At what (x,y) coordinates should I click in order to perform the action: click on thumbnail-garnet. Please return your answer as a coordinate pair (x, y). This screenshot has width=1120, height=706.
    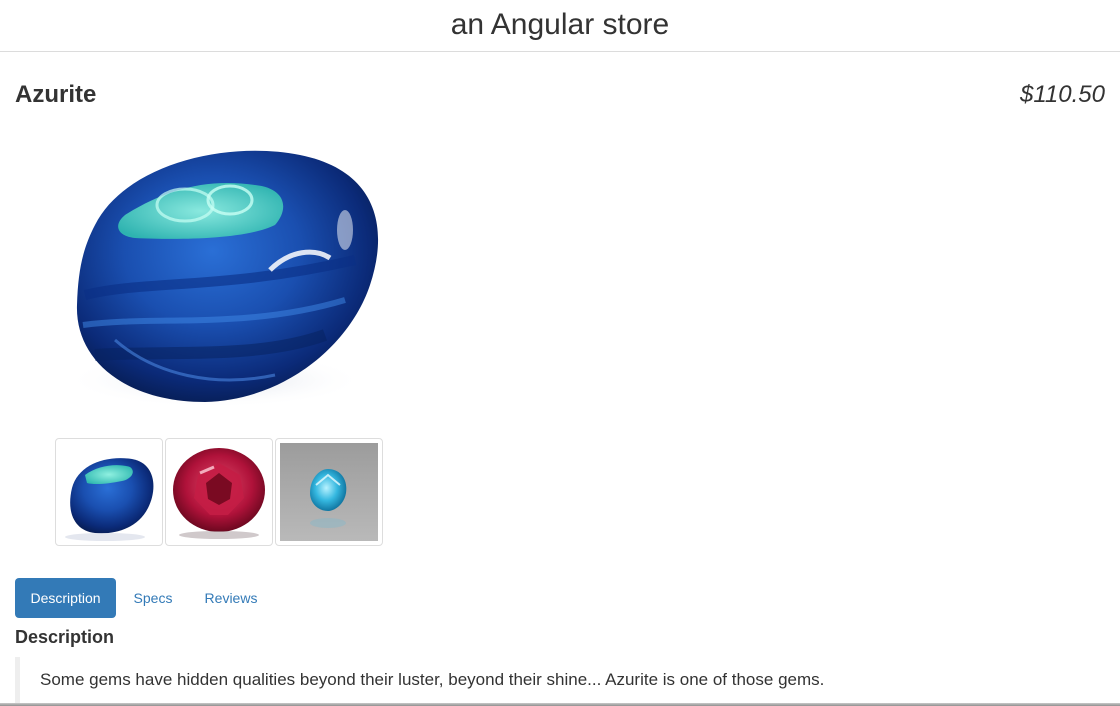
    Looking at the image, I should click on (219, 492).